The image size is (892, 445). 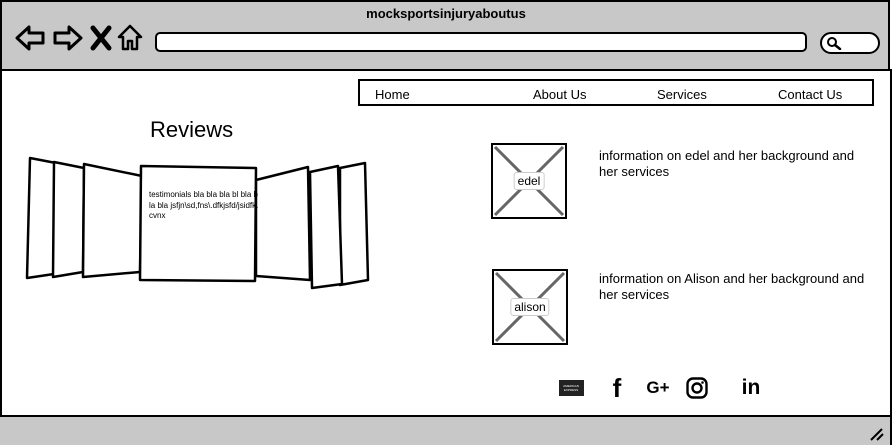 I want to click on nav-contact-us: Contact Us, so click(x=810, y=94).